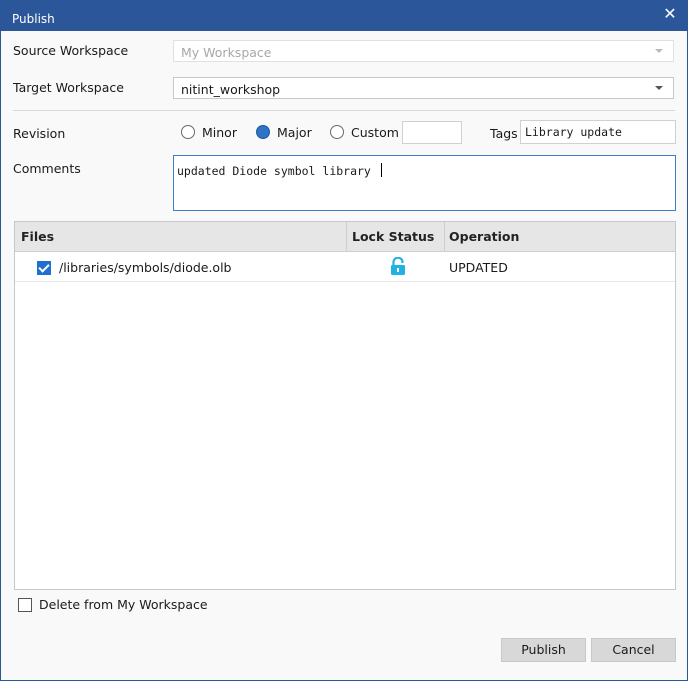 Image resolution: width=688 pixels, height=681 pixels. What do you see at coordinates (188, 132) in the screenshot?
I see `radio-minor-circle` at bounding box center [188, 132].